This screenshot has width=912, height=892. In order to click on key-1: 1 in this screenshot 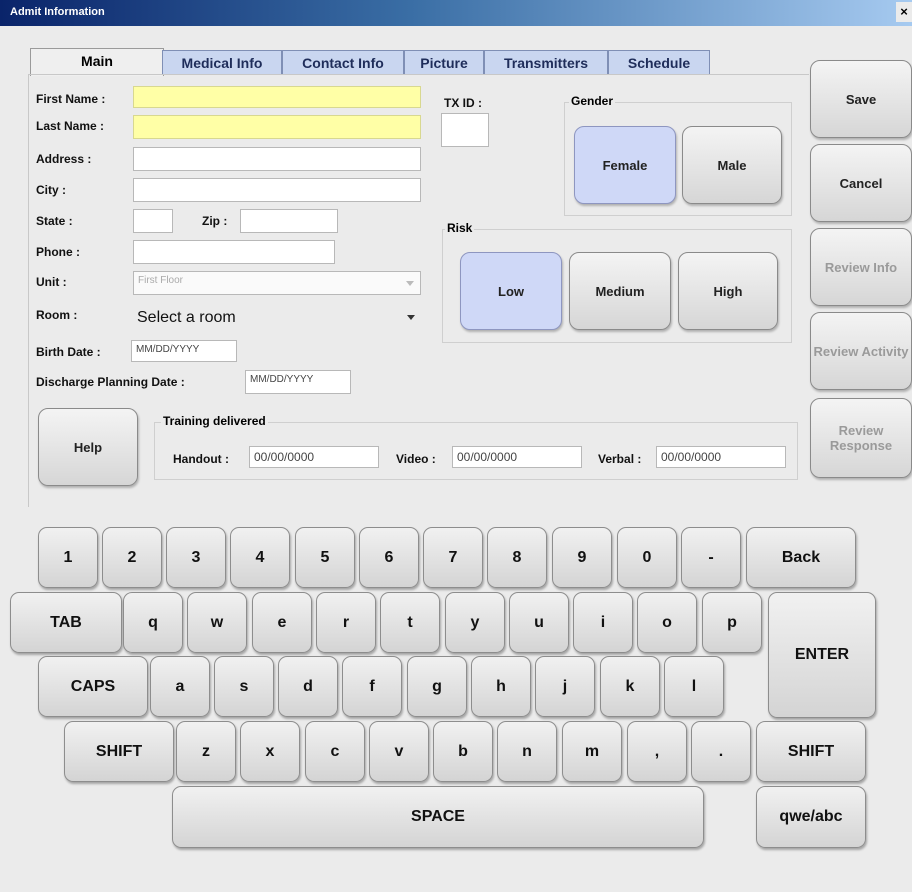, I will do `click(68, 557)`.